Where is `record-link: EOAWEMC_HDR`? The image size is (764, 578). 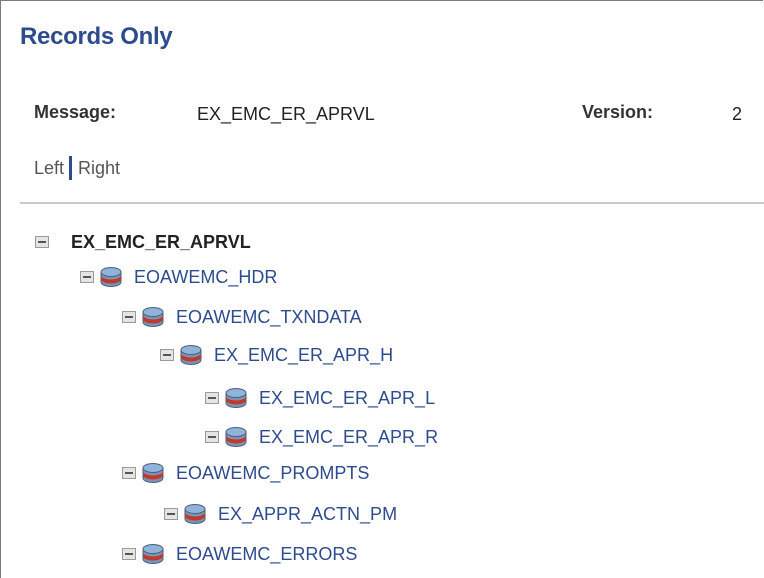
record-link: EOAWEMC_HDR is located at coordinates (205, 277).